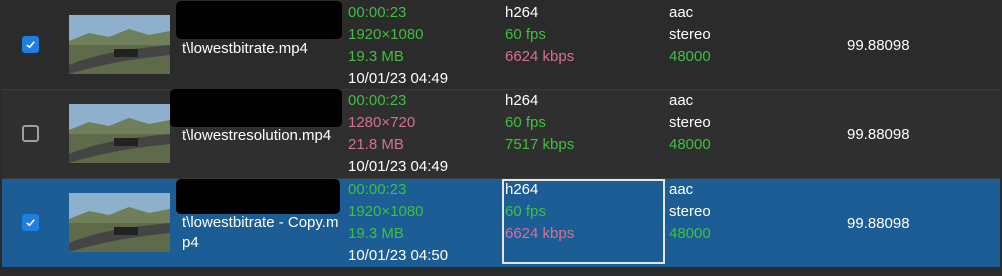 The height and width of the screenshot is (276, 1002). Describe the element at coordinates (398, 134) in the screenshot. I see `media-info: 00:00:23 1280×720 21.8 MB 10/01/23 04:49` at that location.